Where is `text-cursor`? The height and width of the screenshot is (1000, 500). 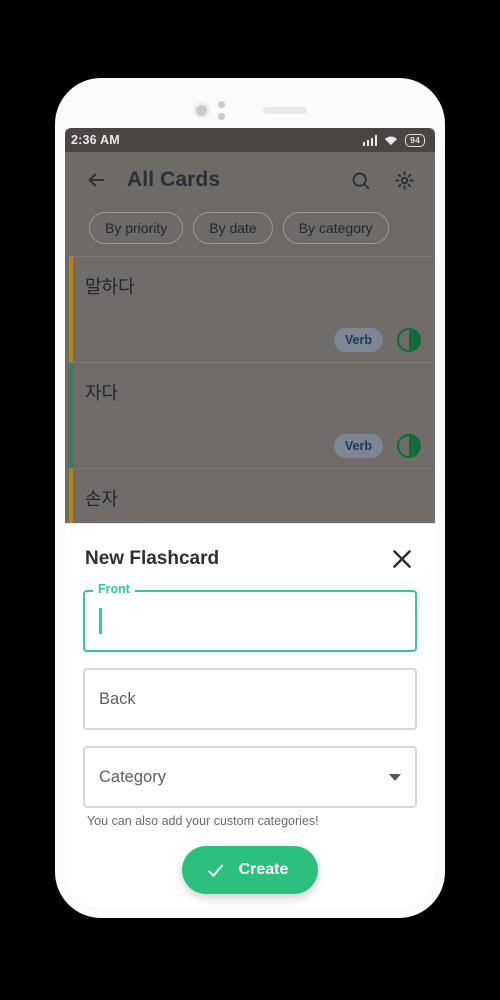 text-cursor is located at coordinates (100, 621).